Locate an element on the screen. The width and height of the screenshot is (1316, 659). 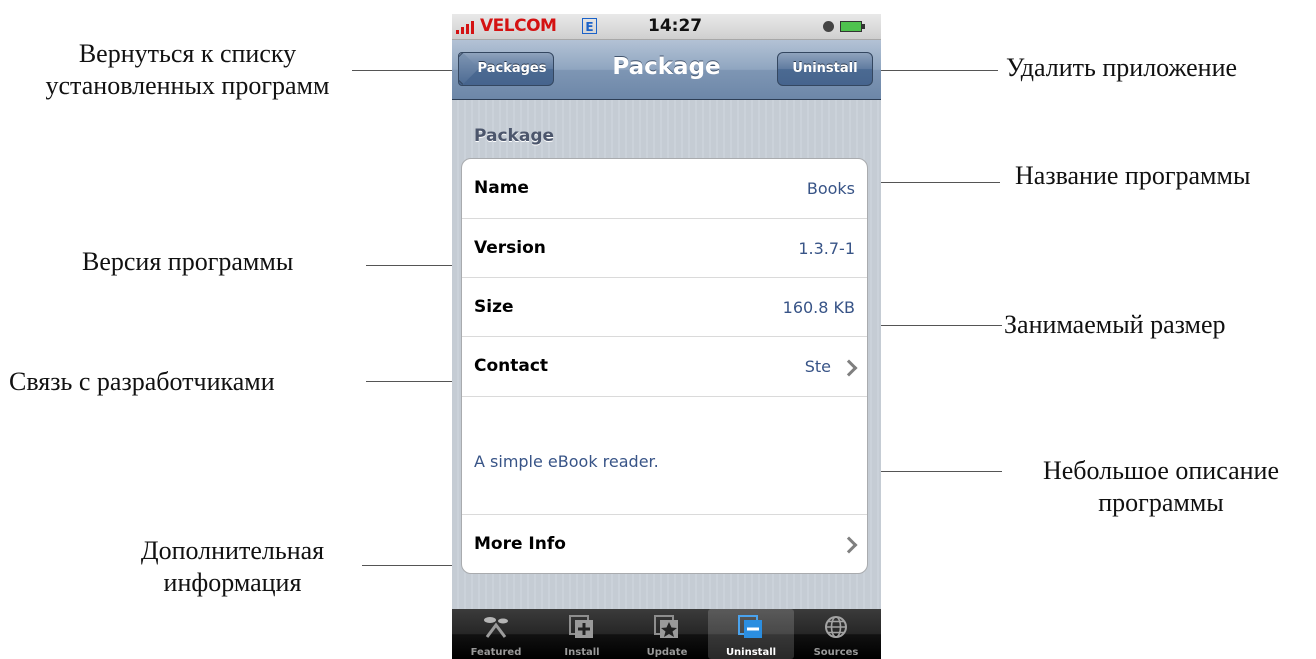
tab-featured: Featured is located at coordinates (496, 634).